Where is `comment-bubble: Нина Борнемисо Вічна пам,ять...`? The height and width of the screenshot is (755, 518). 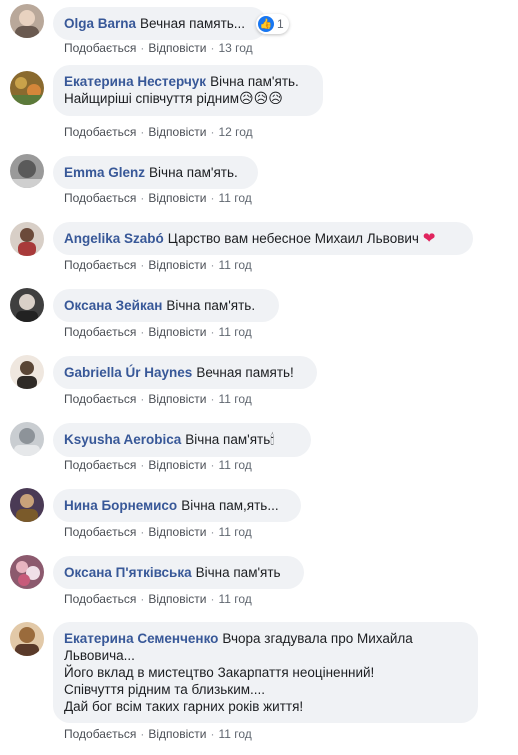 comment-bubble: Нина Борнемисо Вічна пам,ять... is located at coordinates (177, 505).